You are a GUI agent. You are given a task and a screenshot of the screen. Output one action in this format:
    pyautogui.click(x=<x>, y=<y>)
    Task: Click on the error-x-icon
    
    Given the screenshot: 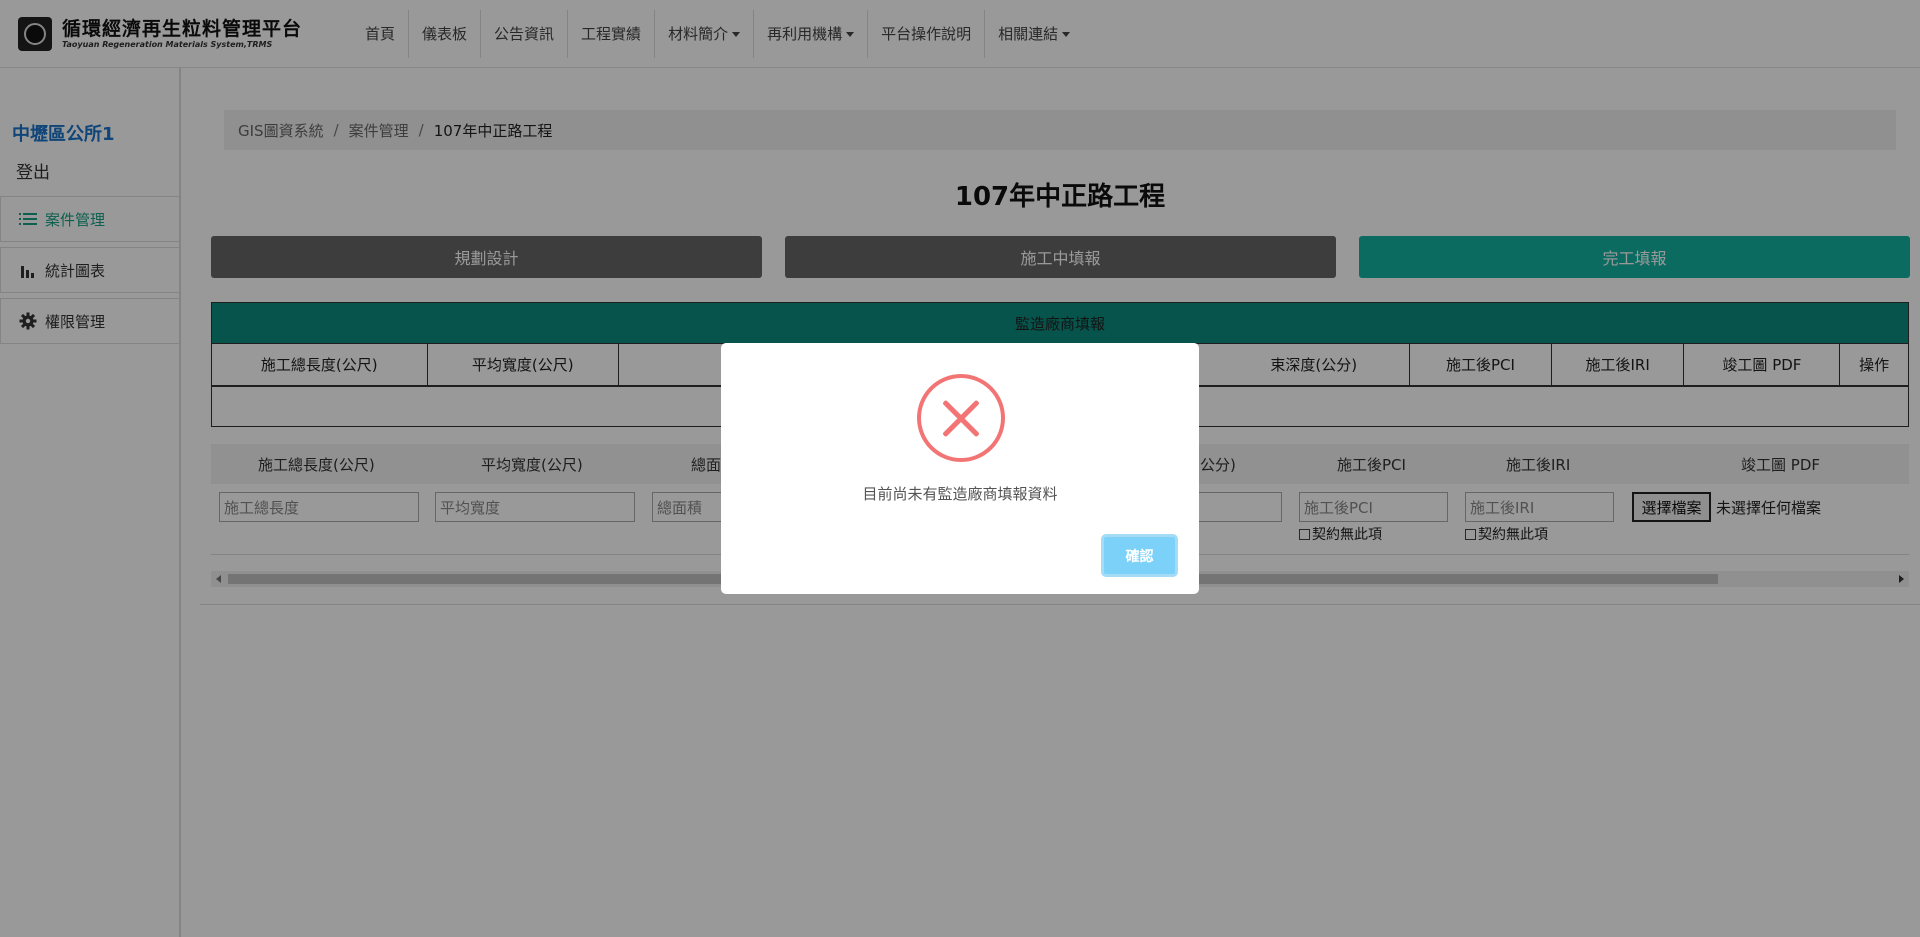 What is the action you would take?
    pyautogui.click(x=961, y=418)
    